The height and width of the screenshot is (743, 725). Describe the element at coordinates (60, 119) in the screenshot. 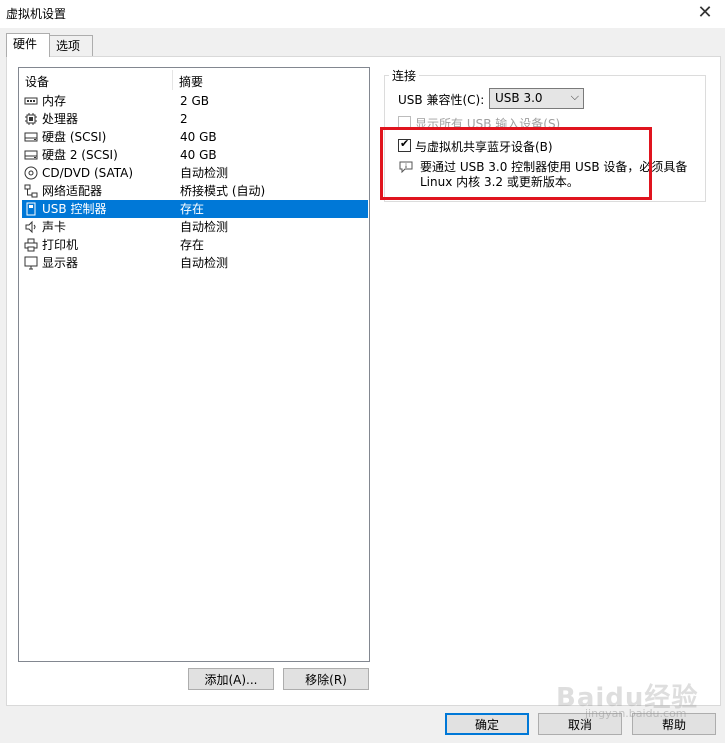

I see `device-name: 处理器` at that location.